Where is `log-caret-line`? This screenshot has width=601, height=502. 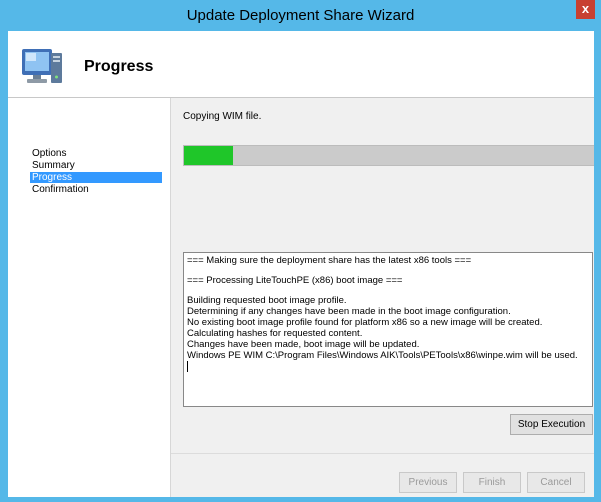
log-caret-line is located at coordinates (388, 368).